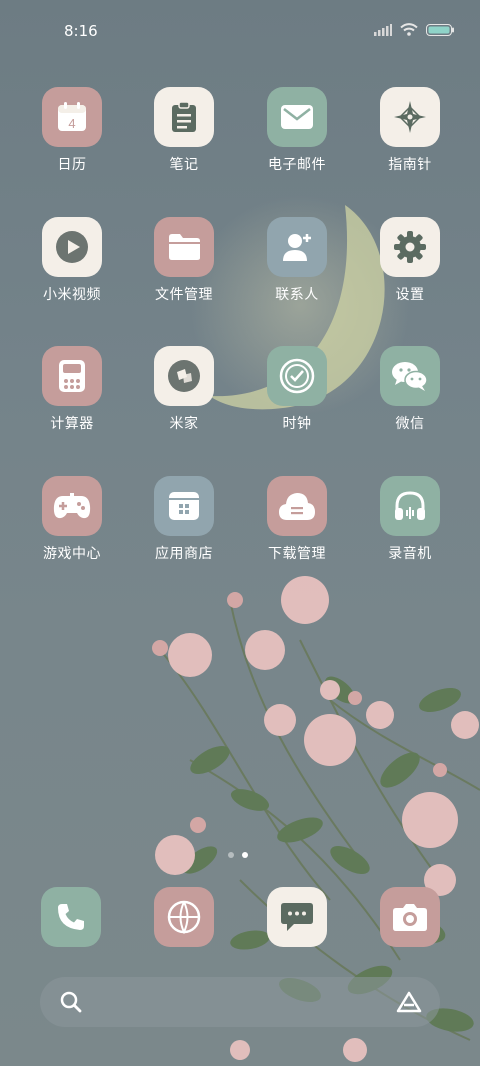 The image size is (480, 1066). I want to click on battery-icon, so click(440, 29).